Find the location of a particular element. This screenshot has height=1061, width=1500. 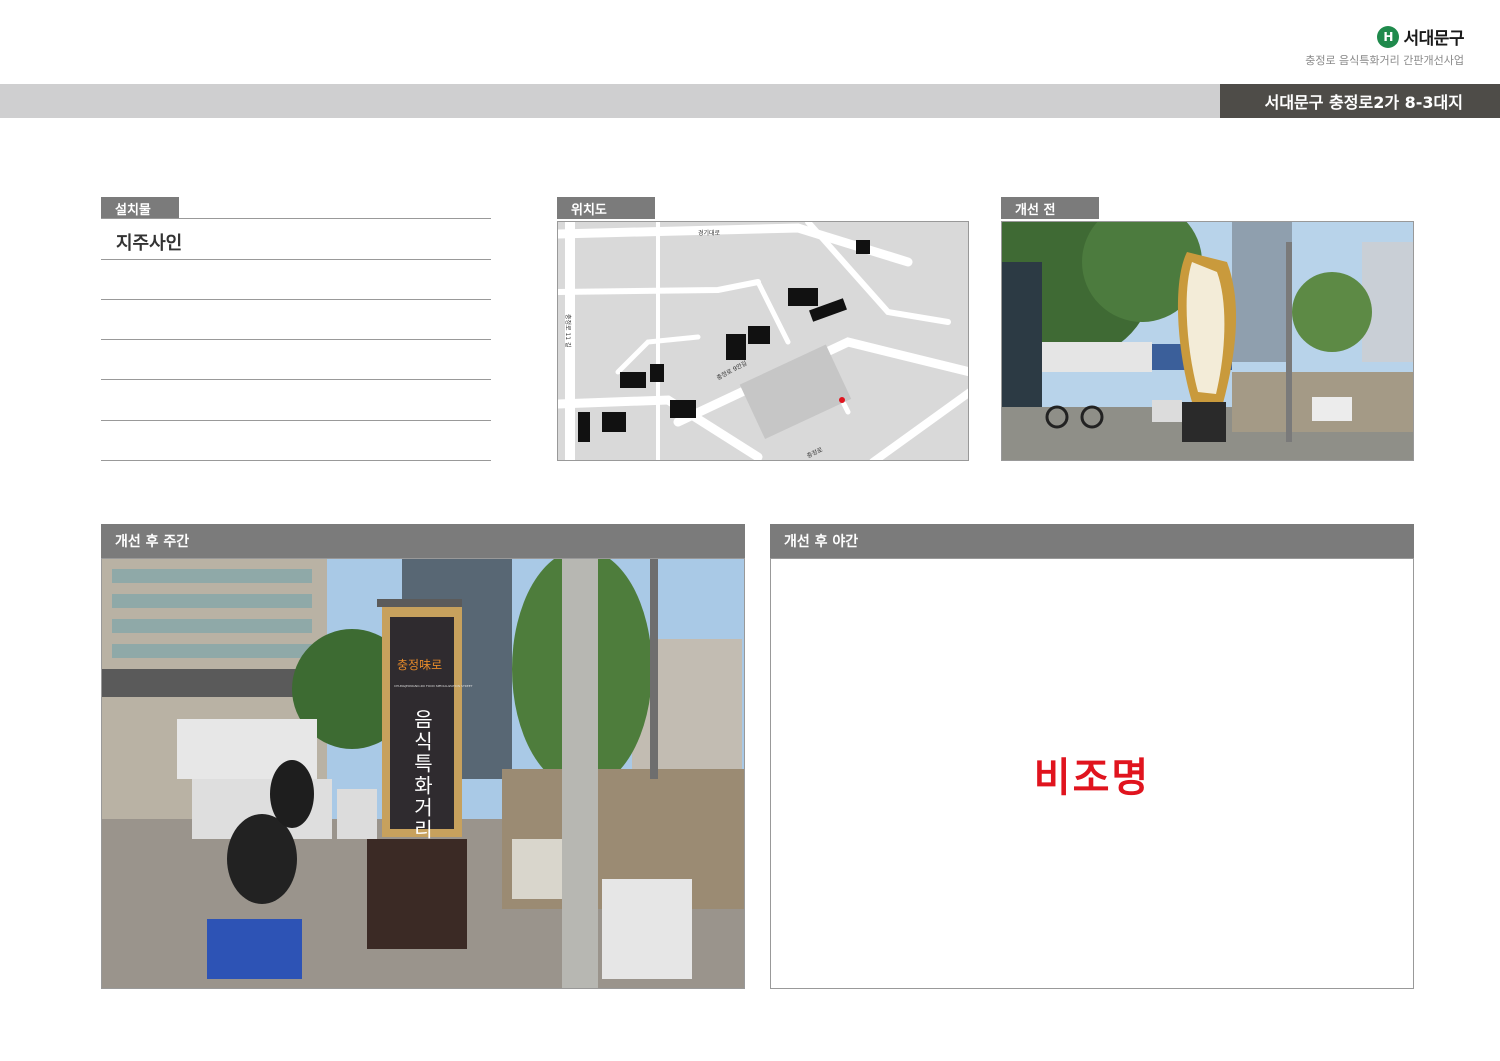

no-lighting-text: 비조명 is located at coordinates (1092, 777).